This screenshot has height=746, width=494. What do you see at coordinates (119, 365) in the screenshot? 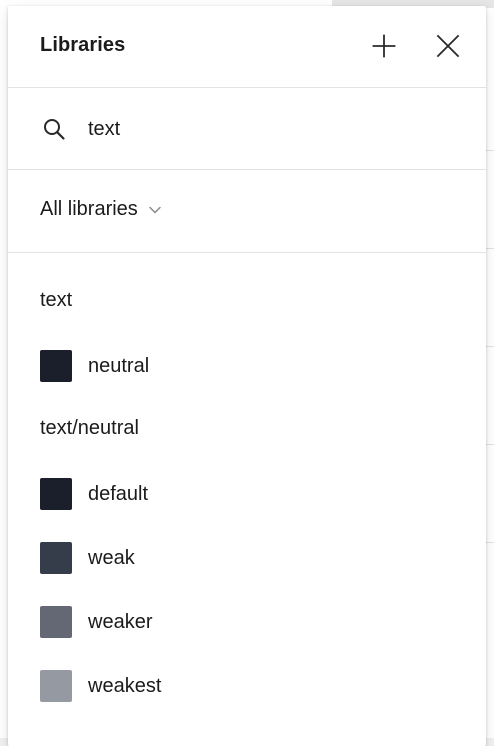
I see `token-name: neutral` at bounding box center [119, 365].